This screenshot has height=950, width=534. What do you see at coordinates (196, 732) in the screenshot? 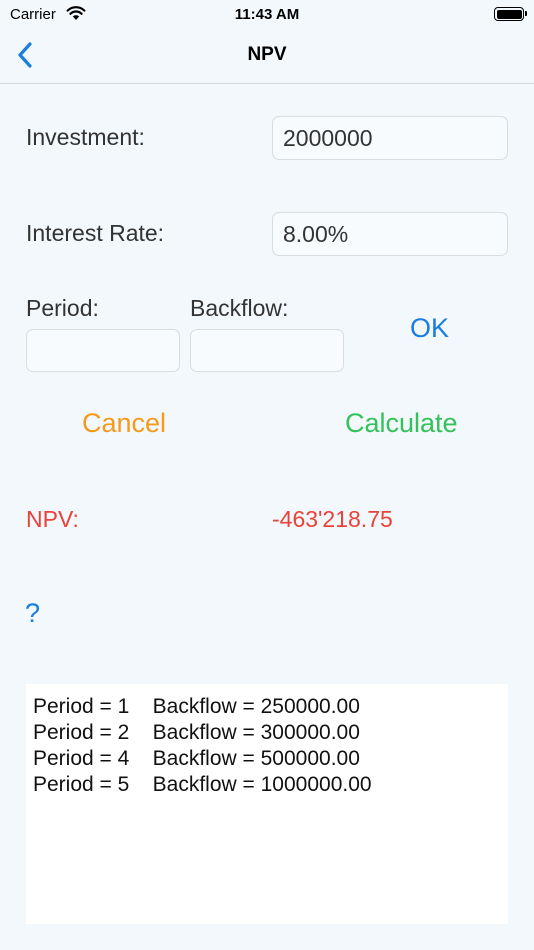
I see `list-item: Period = 2 Backflow = 300000.00` at bounding box center [196, 732].